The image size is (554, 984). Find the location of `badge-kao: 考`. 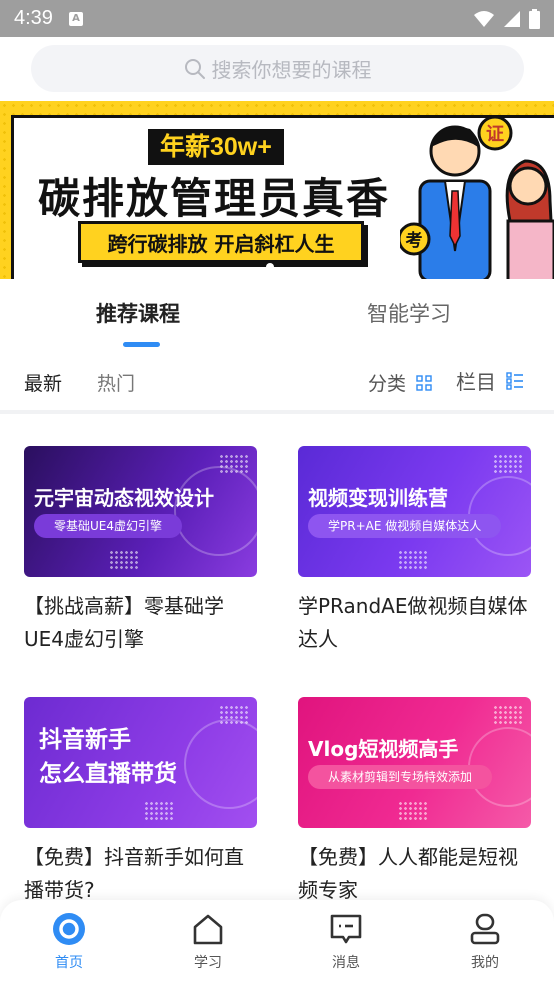

badge-kao: 考 is located at coordinates (414, 240).